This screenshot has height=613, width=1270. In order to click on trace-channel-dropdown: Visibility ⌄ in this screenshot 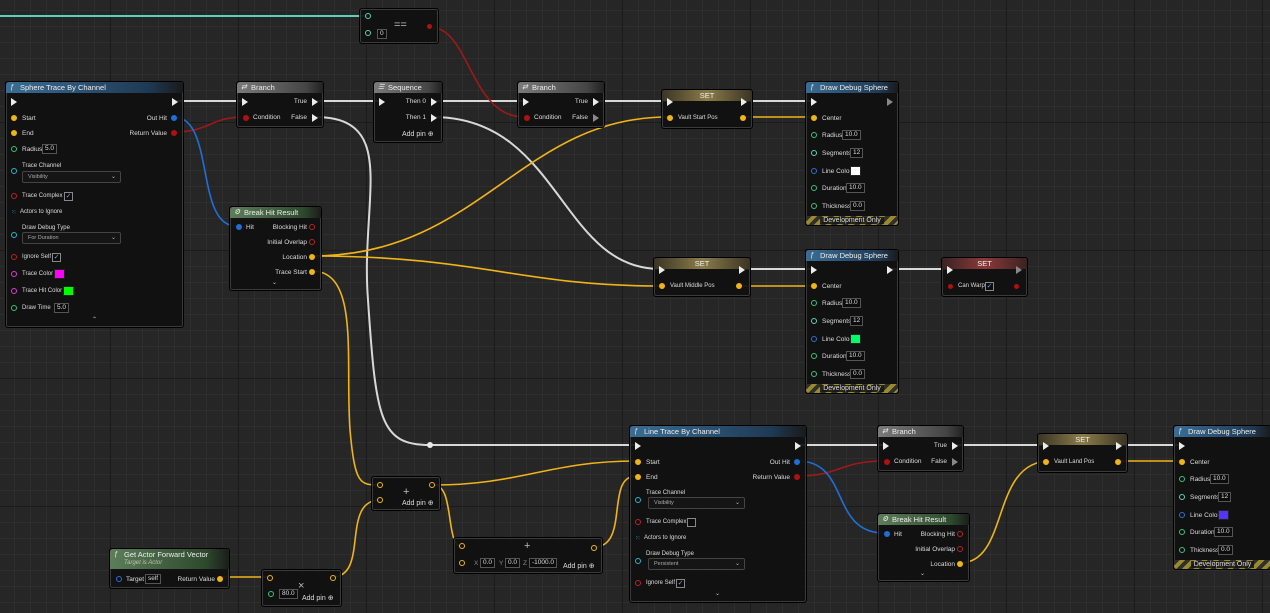, I will do `click(71, 177)`.